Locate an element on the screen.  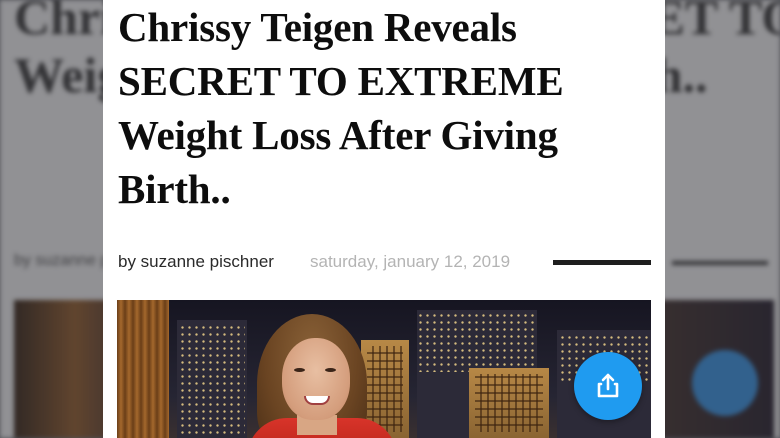
byline-divider is located at coordinates (602, 262).